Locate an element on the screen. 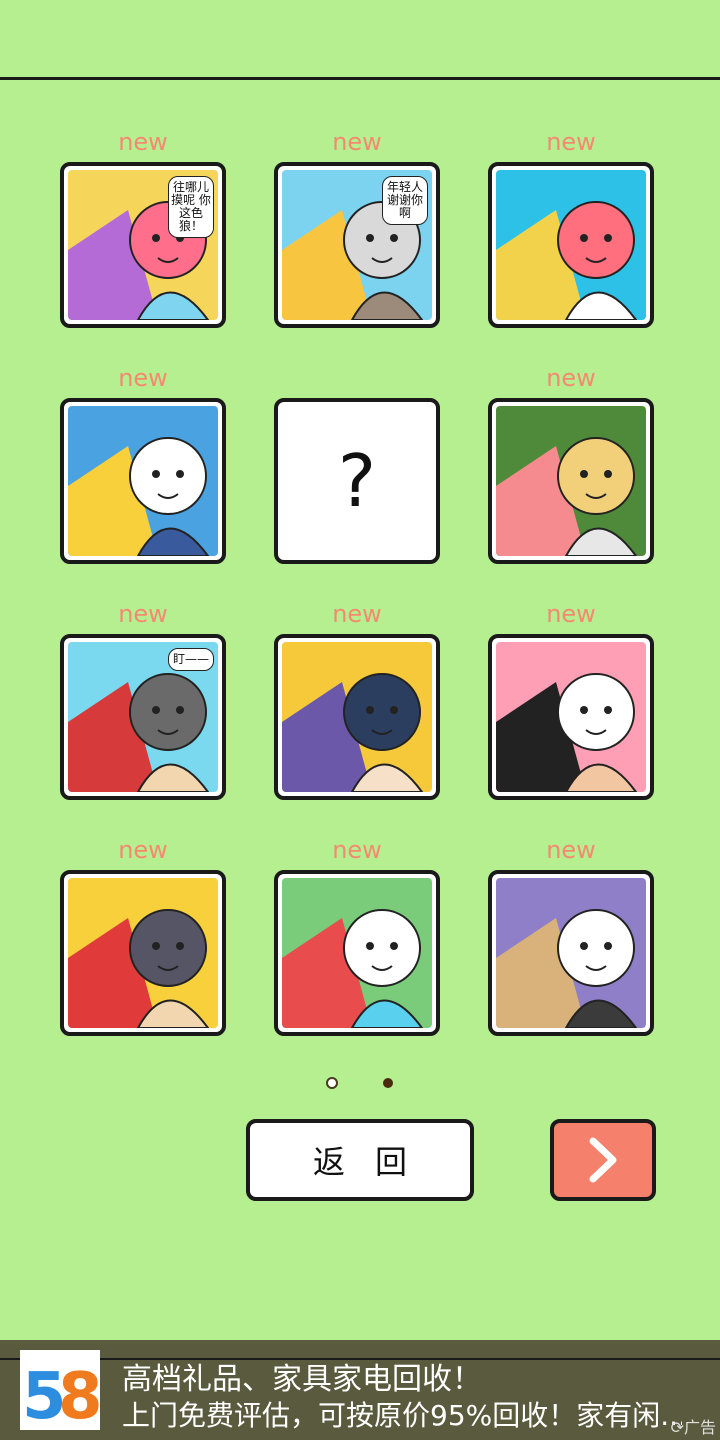  question-mark-icon: ? is located at coordinates (357, 481).